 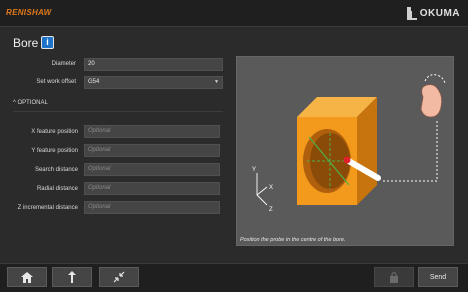 What do you see at coordinates (152, 150) in the screenshot?
I see `y-feature-position-input: Optional` at bounding box center [152, 150].